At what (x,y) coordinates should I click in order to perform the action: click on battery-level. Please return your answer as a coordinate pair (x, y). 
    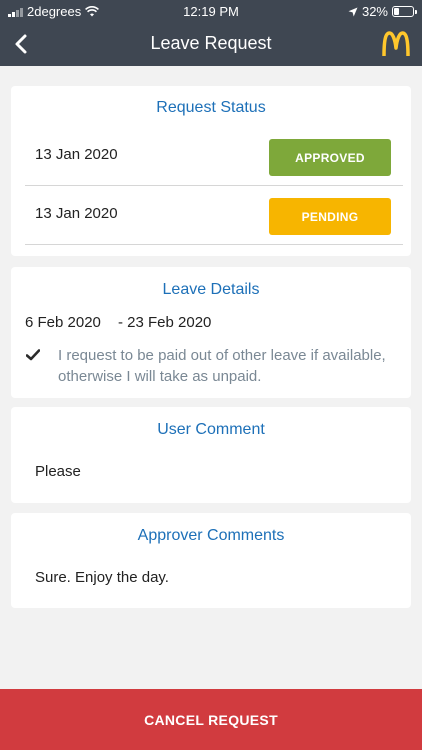
    Looking at the image, I should click on (396, 11).